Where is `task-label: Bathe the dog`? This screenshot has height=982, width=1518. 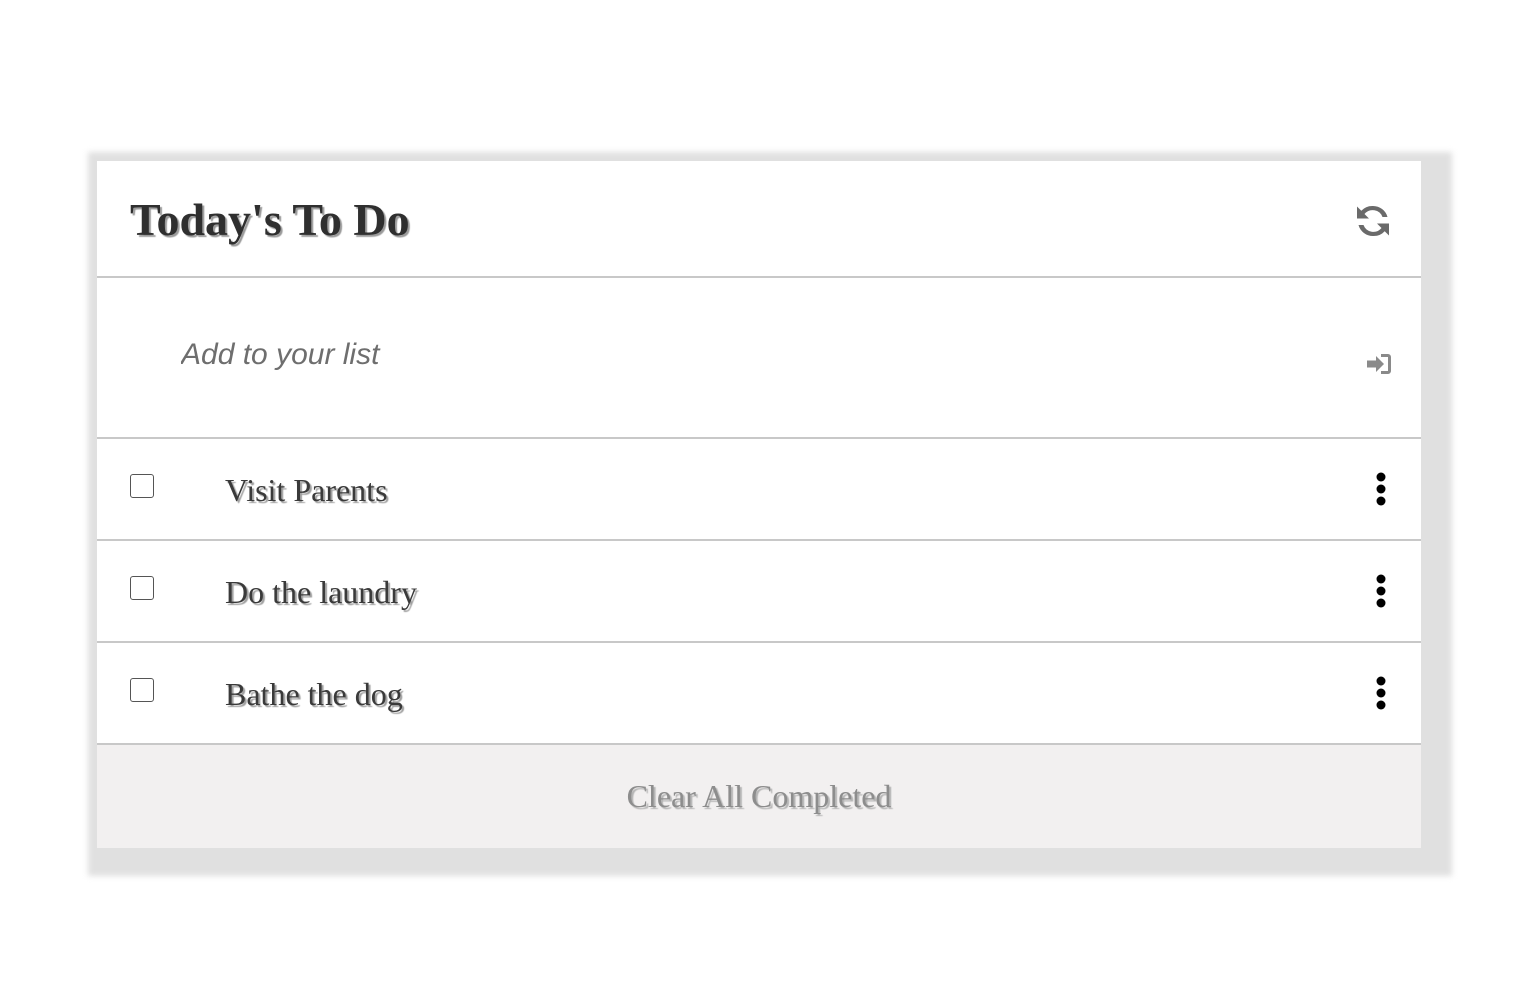 task-label: Bathe the dog is located at coordinates (314, 694).